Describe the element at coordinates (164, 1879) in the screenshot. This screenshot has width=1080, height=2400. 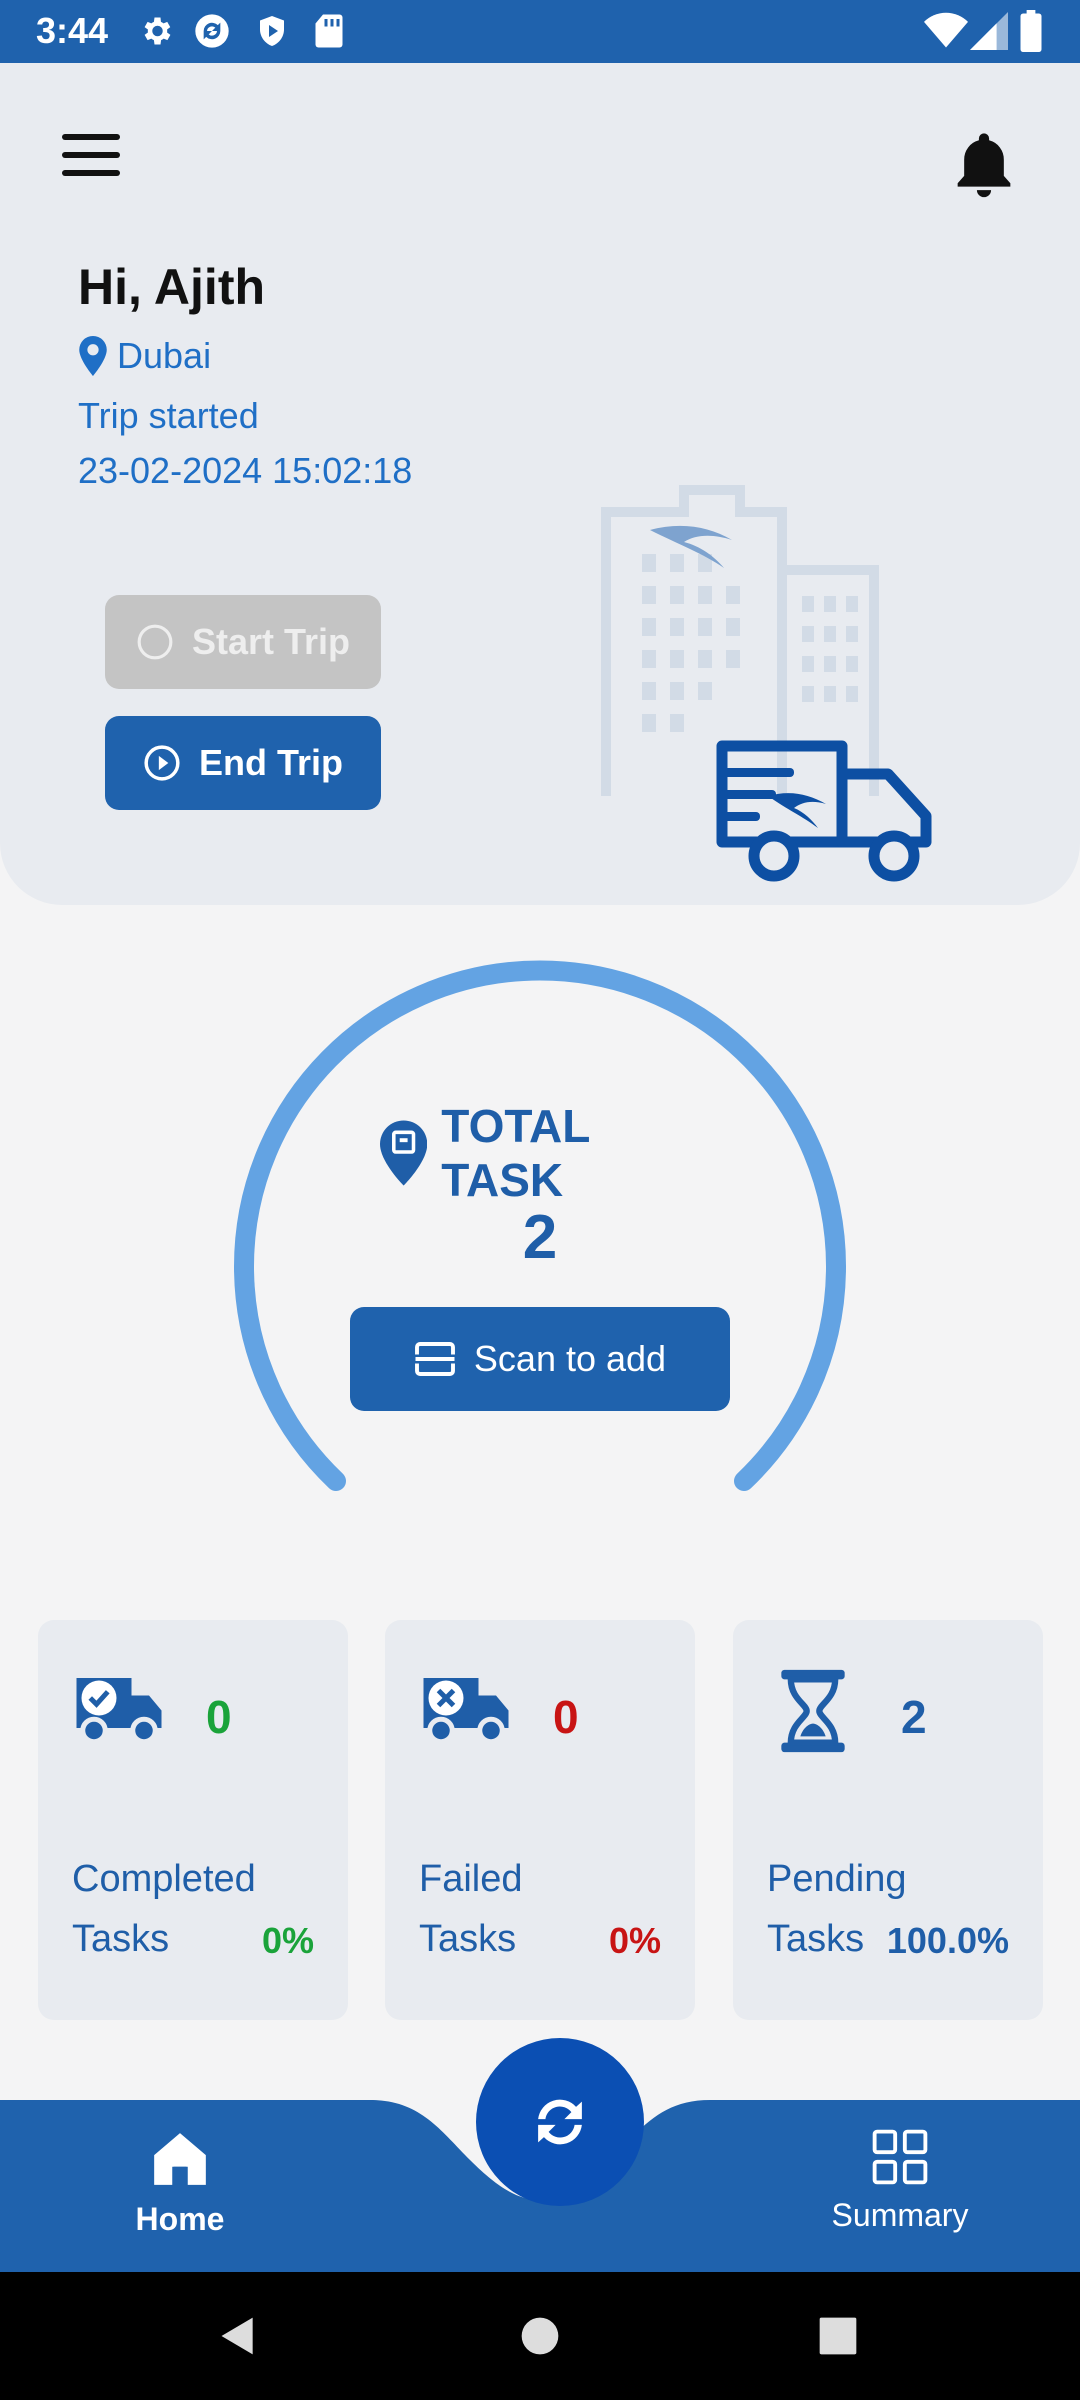
I see `completed-label: Completed` at that location.